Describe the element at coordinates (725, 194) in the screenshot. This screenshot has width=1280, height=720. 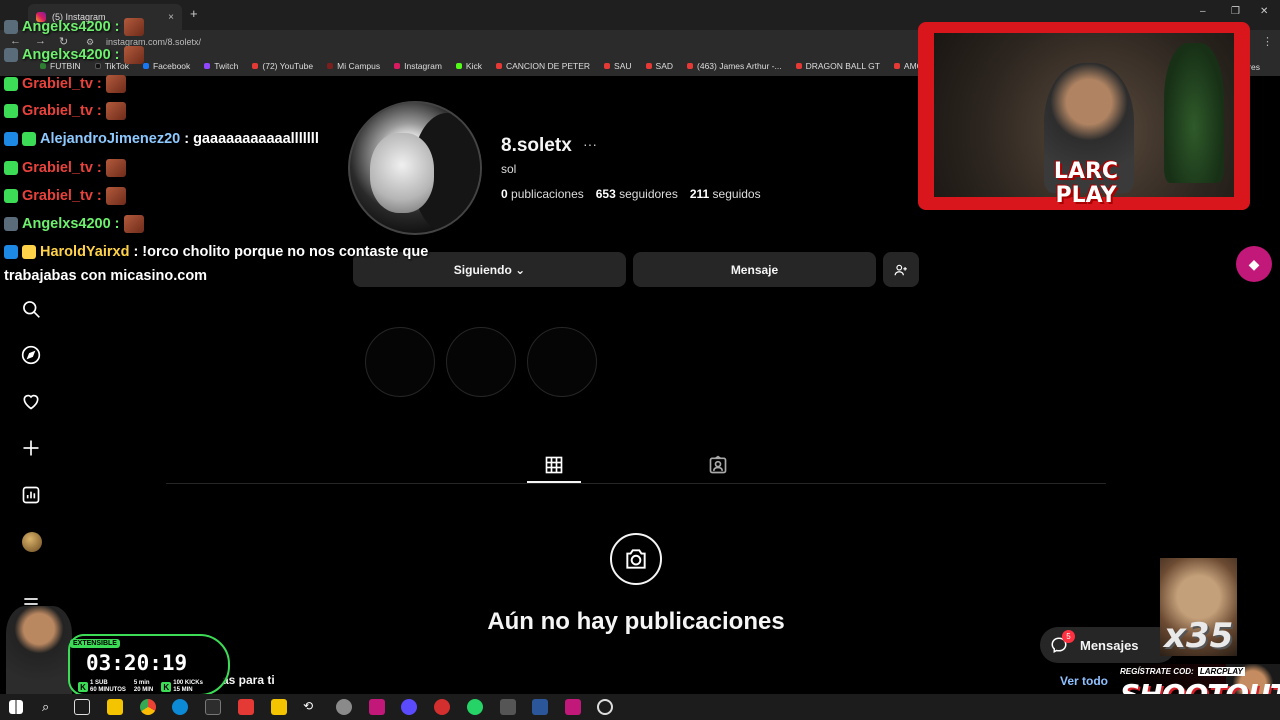
I see `following-stat: 211 seguidos` at that location.